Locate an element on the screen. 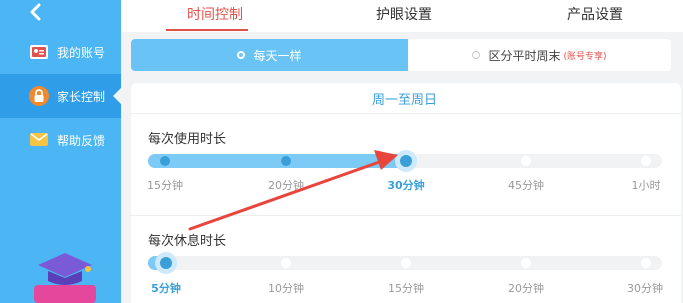  option-weekday-weekend: 区分平时周末 (账号专享) is located at coordinates (539, 55).